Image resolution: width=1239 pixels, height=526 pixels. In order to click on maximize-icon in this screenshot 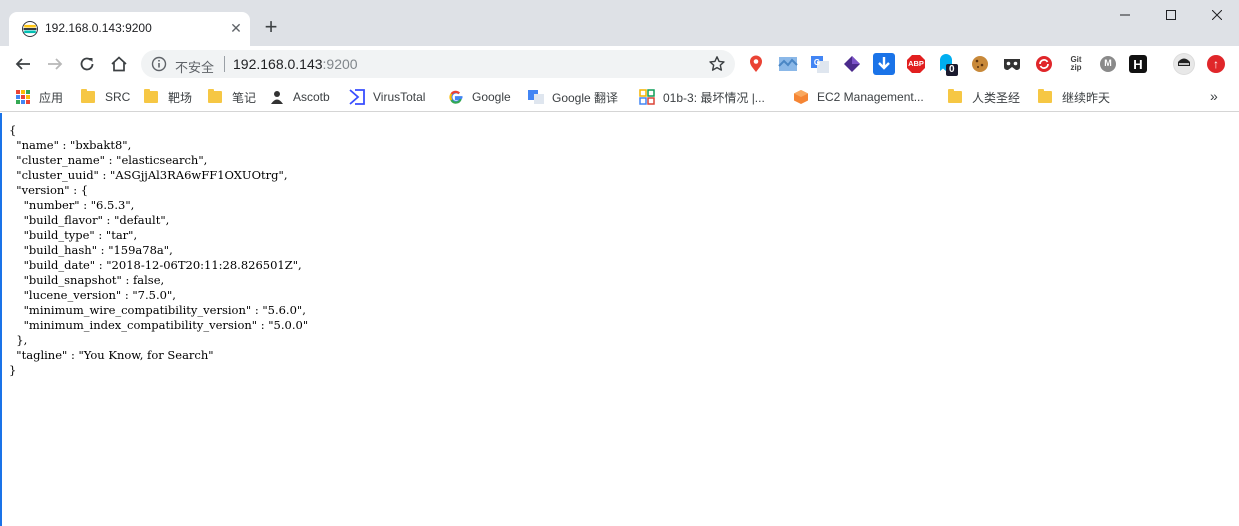, I will do `click(1171, 15)`.